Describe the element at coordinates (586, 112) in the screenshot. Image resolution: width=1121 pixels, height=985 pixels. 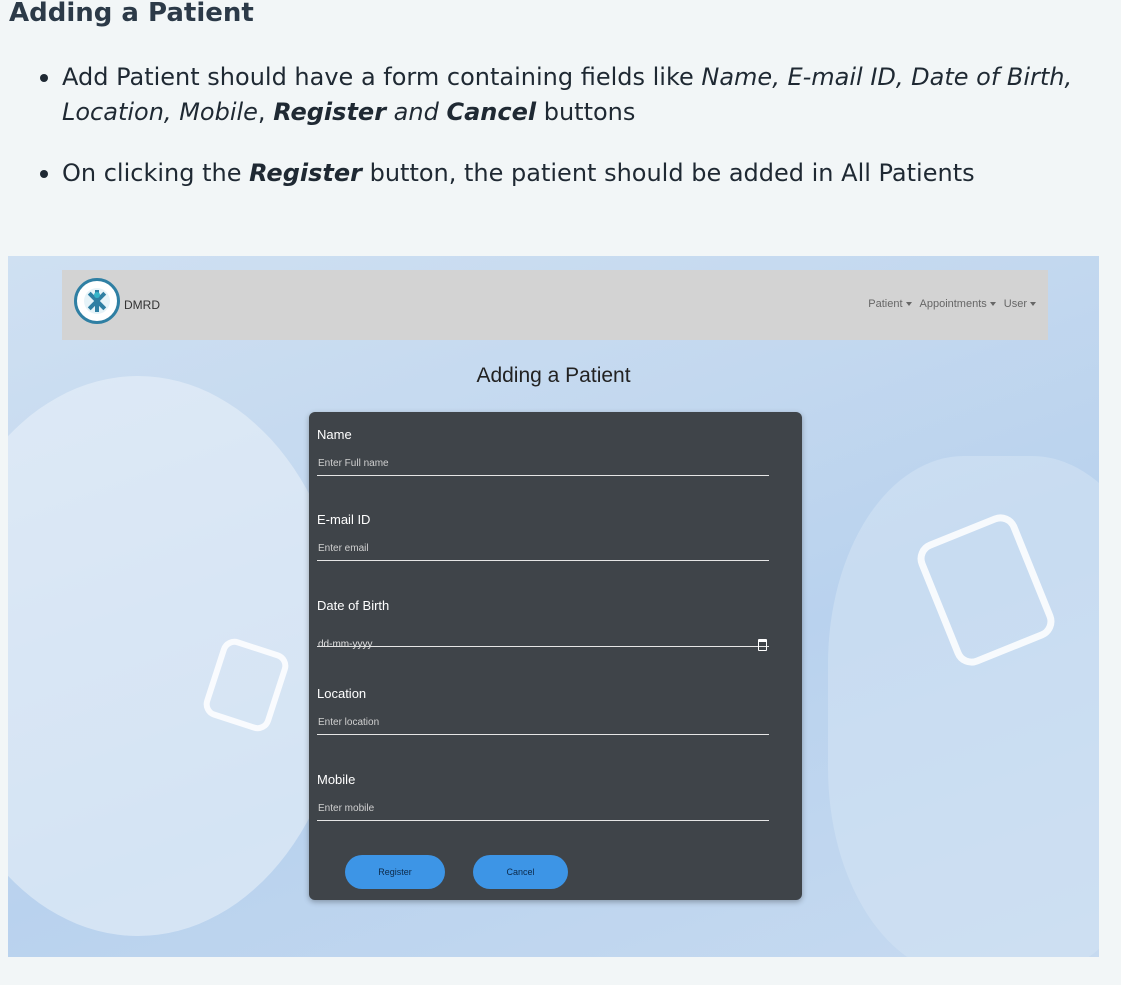
I see `list-text: buttons` at that location.